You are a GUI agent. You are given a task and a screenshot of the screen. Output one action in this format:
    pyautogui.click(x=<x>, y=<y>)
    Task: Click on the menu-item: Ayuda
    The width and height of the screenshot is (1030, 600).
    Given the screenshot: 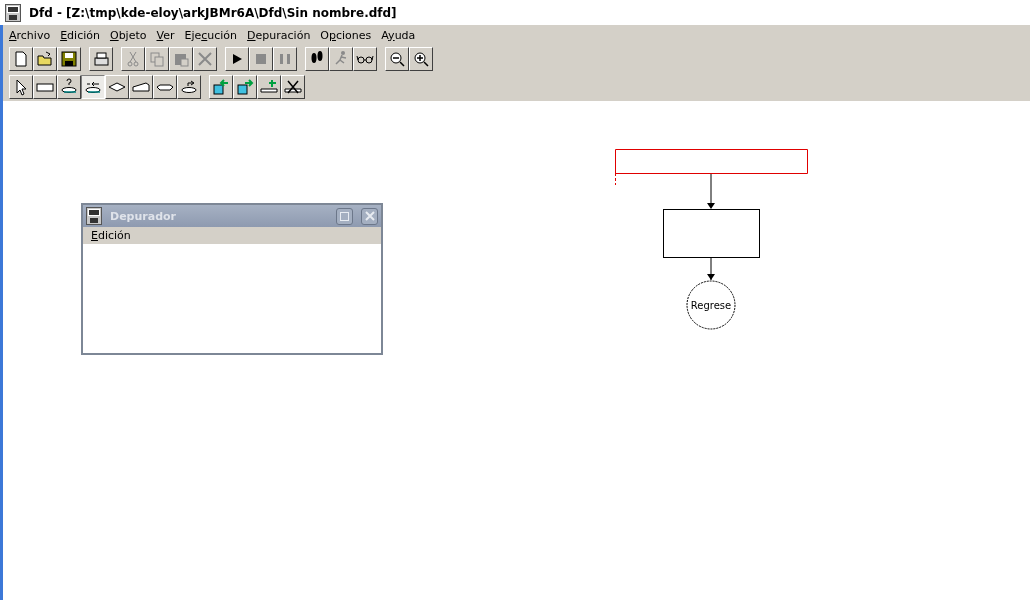 What is the action you would take?
    pyautogui.click(x=399, y=35)
    